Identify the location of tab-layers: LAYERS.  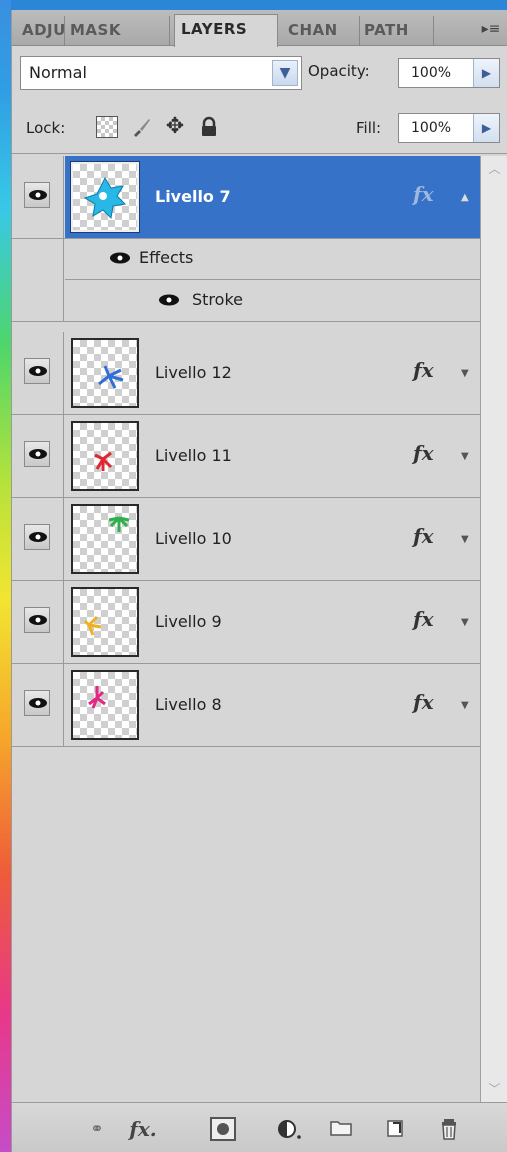
(226, 30).